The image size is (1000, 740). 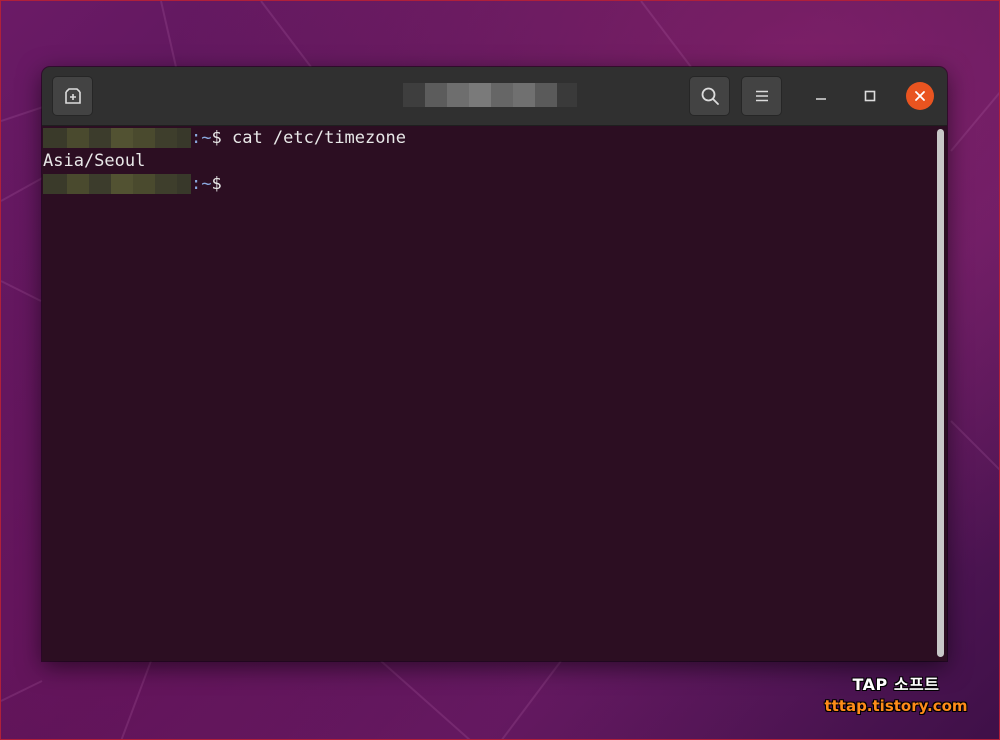 I want to click on terminal-line: Asia/Seoul, so click(x=94, y=161).